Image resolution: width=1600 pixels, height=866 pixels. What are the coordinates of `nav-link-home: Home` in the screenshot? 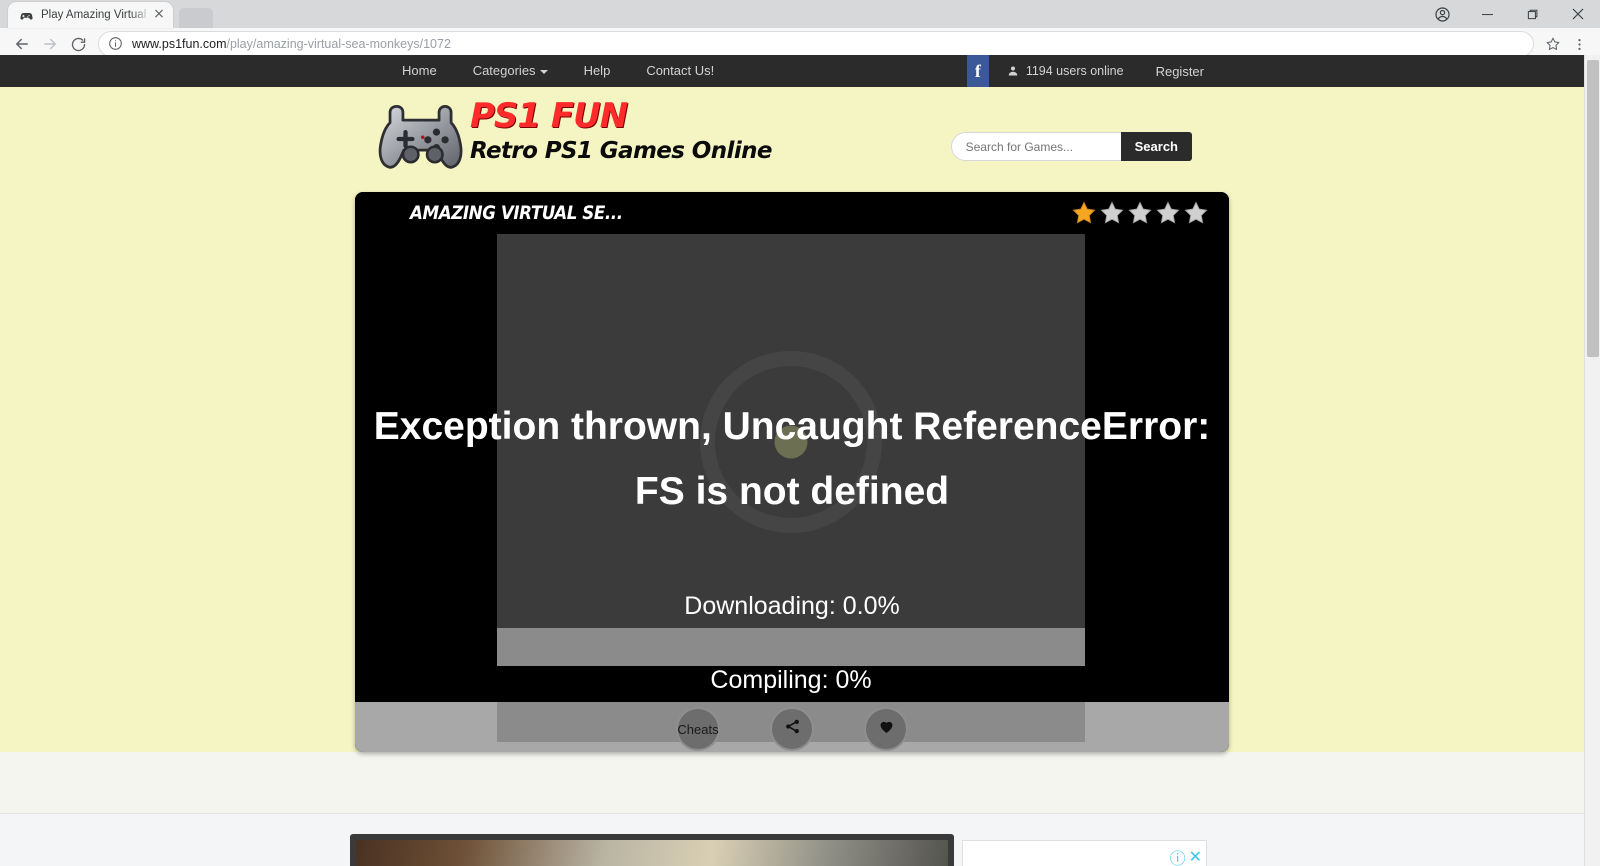 It's located at (419, 71).